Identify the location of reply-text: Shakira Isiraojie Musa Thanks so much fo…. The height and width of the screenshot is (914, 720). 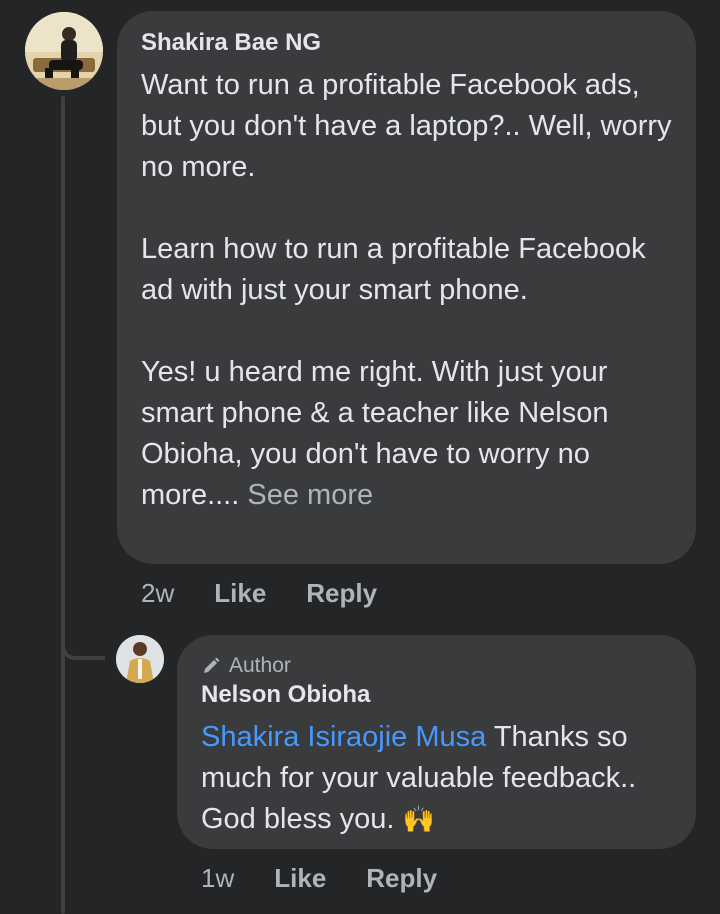
(436, 779).